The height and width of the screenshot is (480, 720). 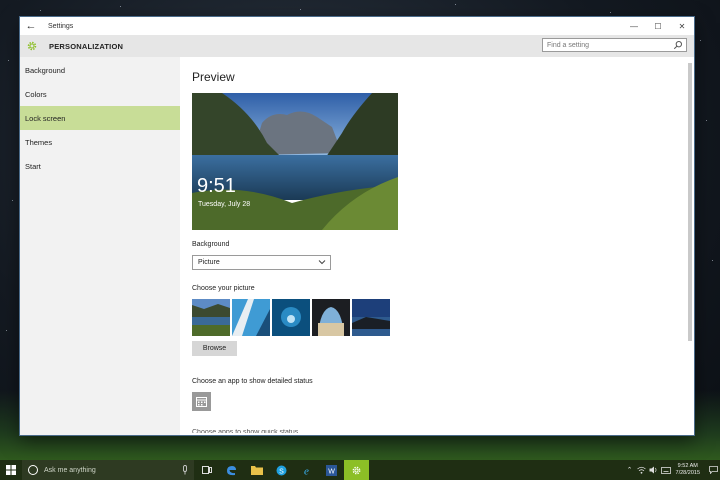 I want to click on chevron-down-icon, so click(x=322, y=262).